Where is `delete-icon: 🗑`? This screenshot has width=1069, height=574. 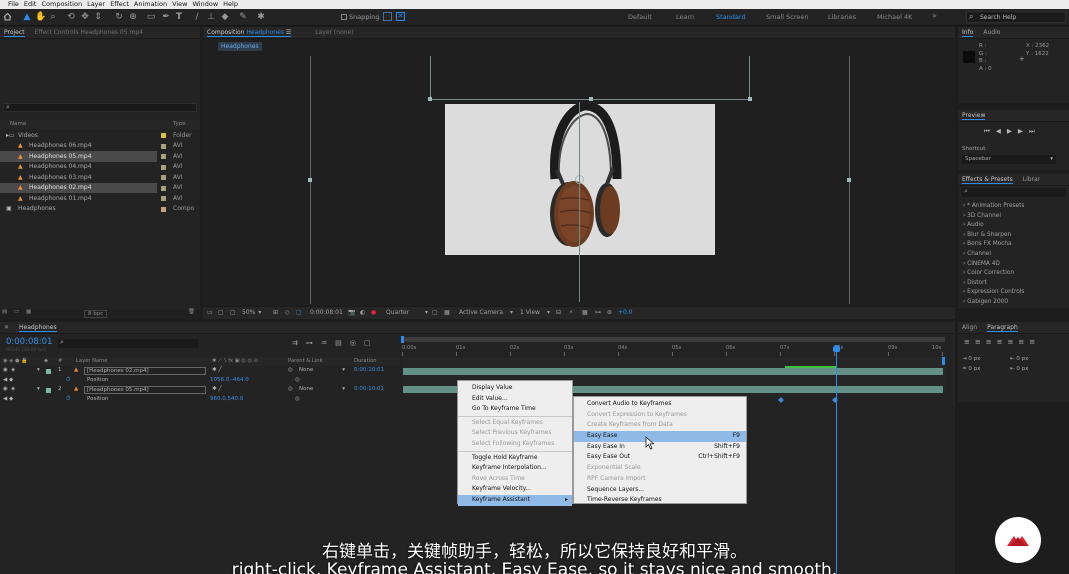 delete-icon: 🗑 is located at coordinates (191, 312).